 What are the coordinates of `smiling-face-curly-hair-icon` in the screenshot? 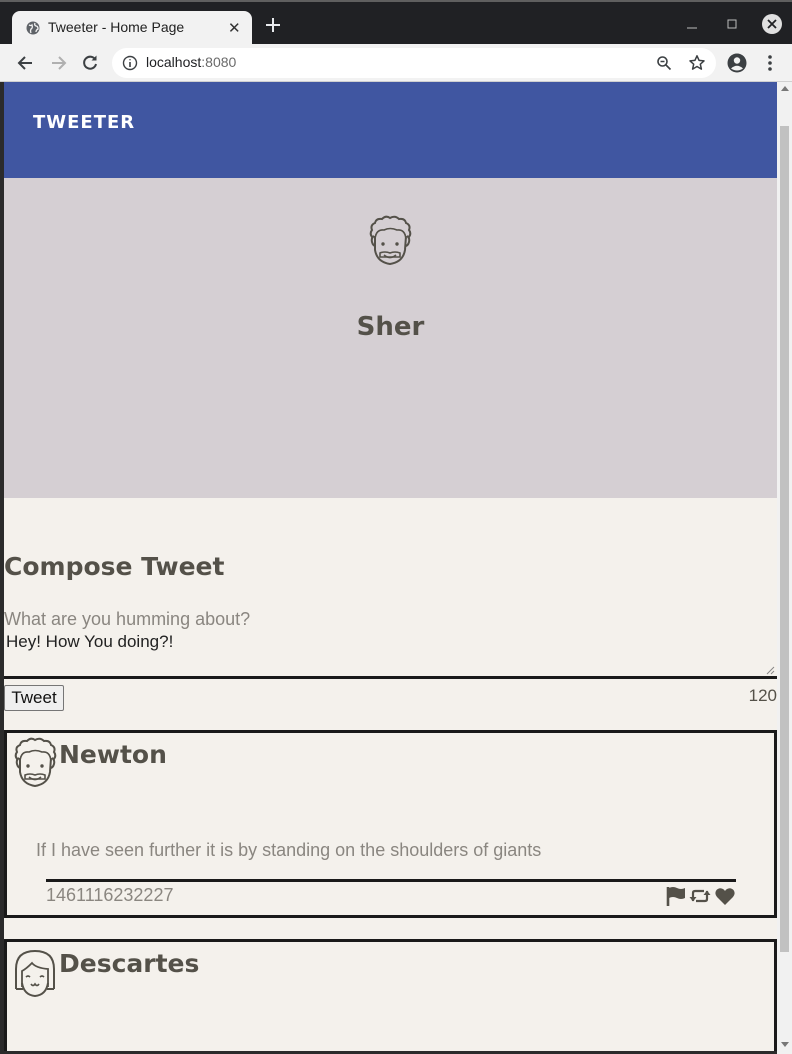 It's located at (390, 240).